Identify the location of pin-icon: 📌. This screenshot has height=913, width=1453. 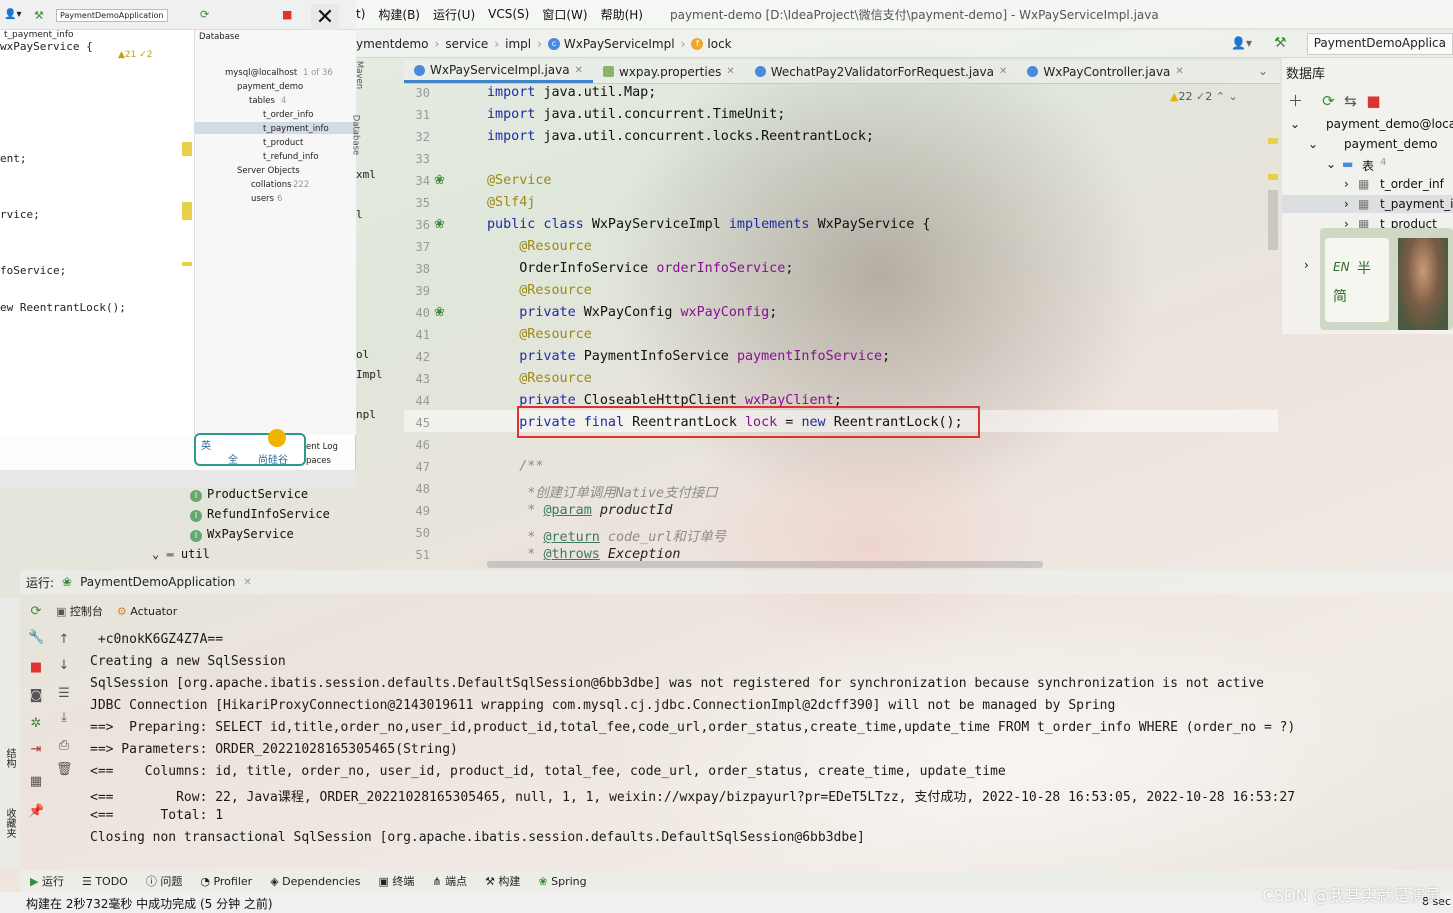
(36, 812).